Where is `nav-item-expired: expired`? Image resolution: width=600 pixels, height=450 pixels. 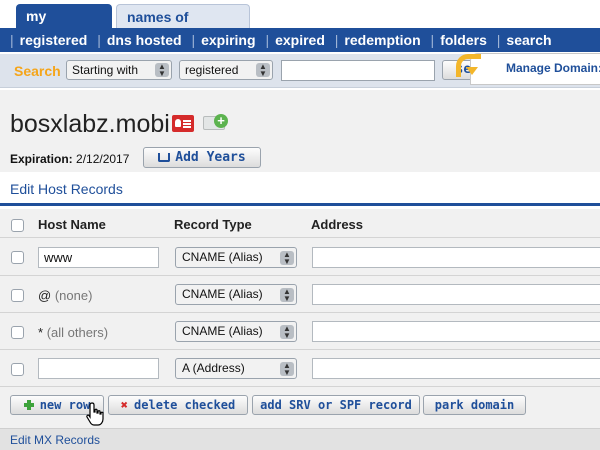 nav-item-expired: expired is located at coordinates (300, 40).